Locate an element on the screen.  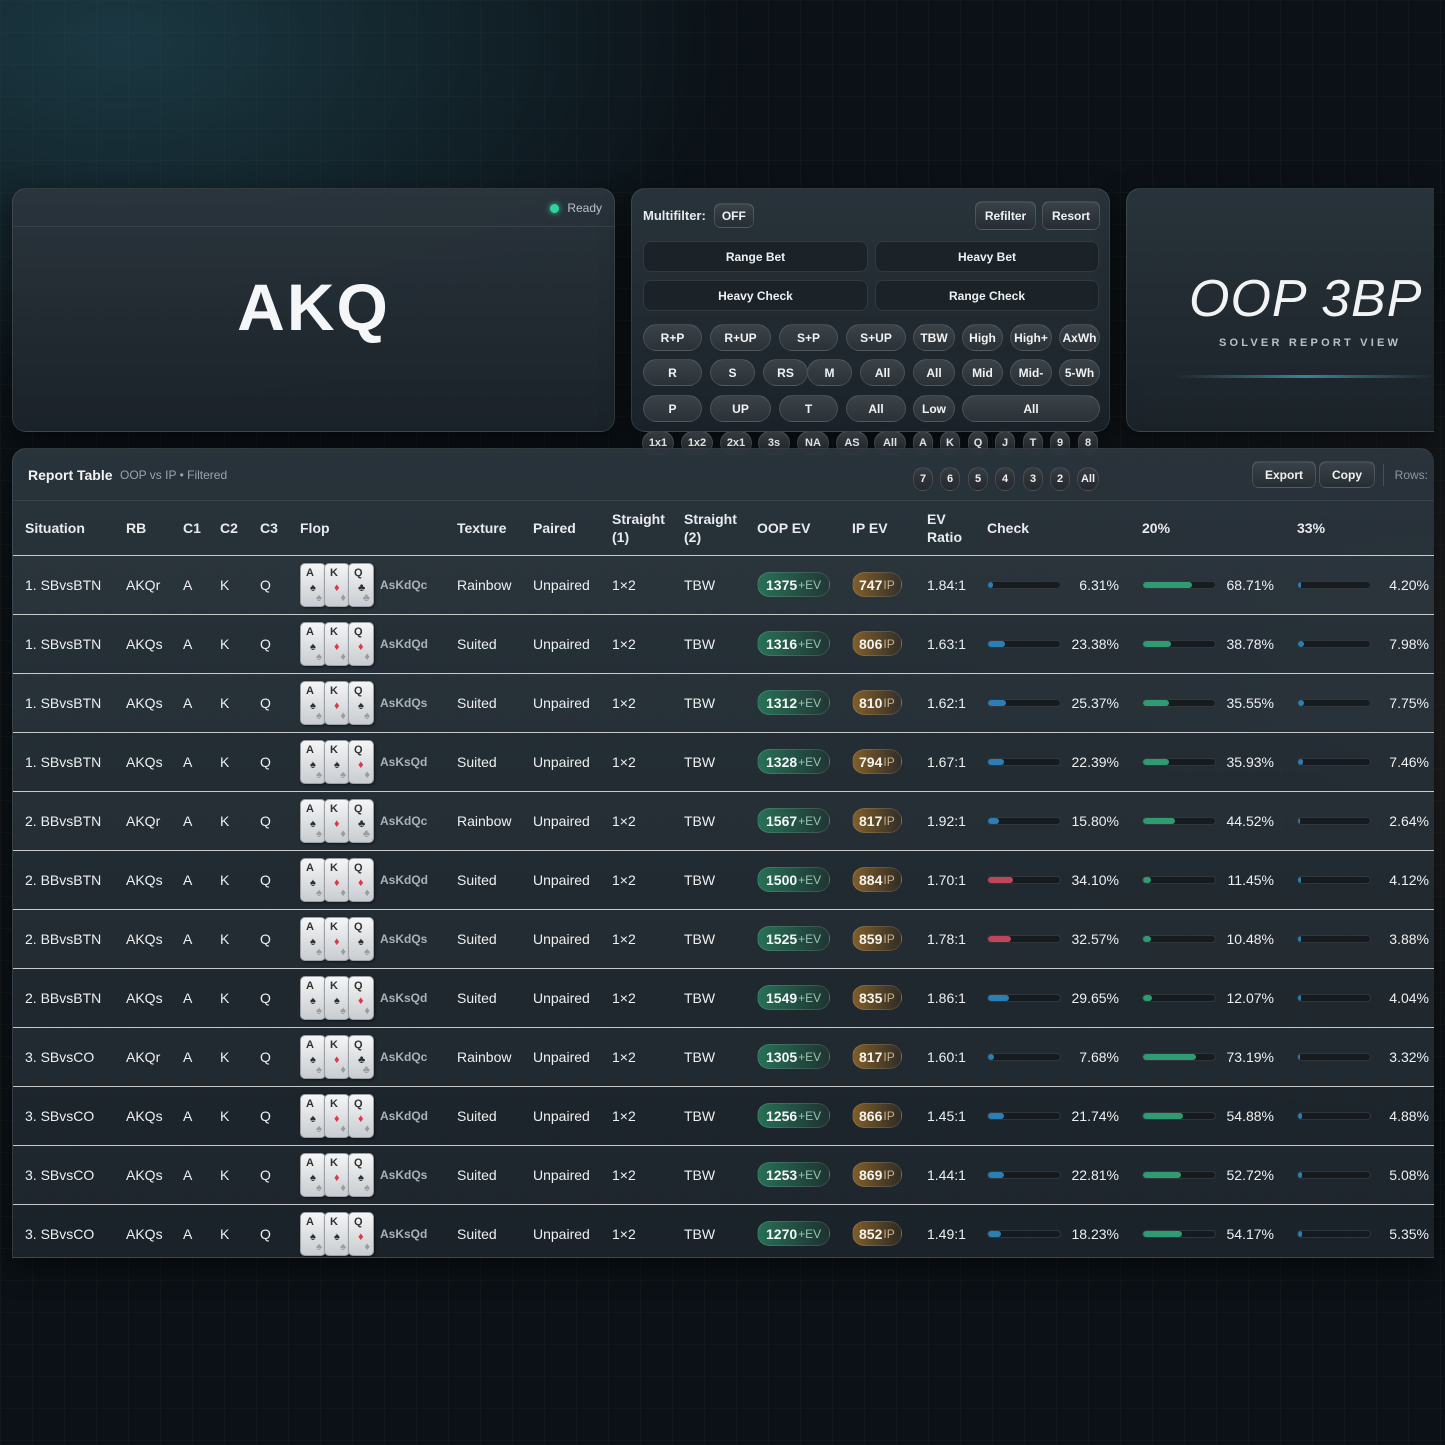
heavy-bet-button: Heavy Bet is located at coordinates (987, 256).